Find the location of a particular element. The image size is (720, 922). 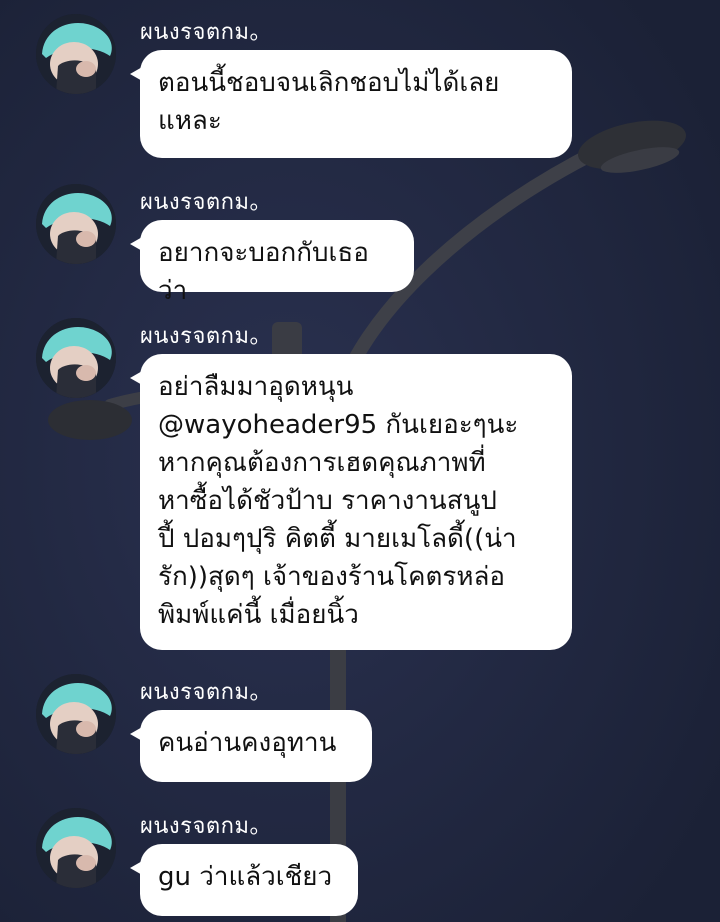

message-bubble: คนอ่านคงอุทาน is located at coordinates (251, 746).